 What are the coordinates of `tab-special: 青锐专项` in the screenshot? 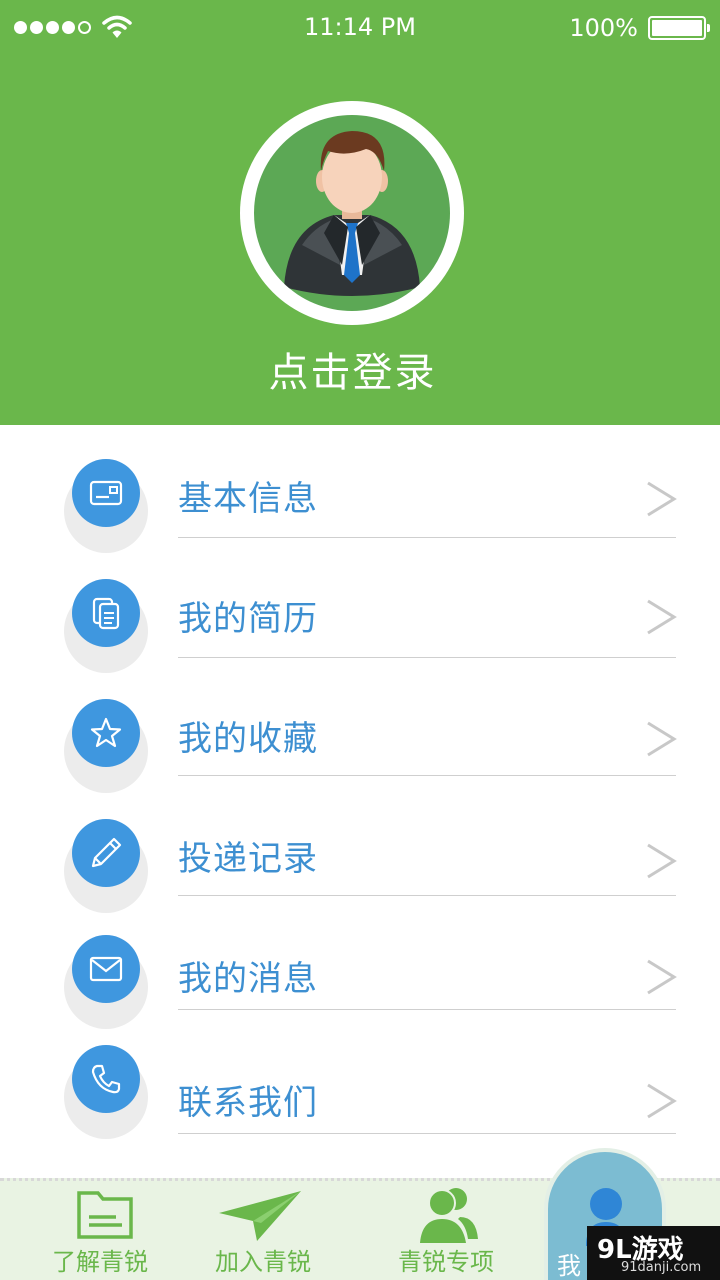 It's located at (453, 1230).